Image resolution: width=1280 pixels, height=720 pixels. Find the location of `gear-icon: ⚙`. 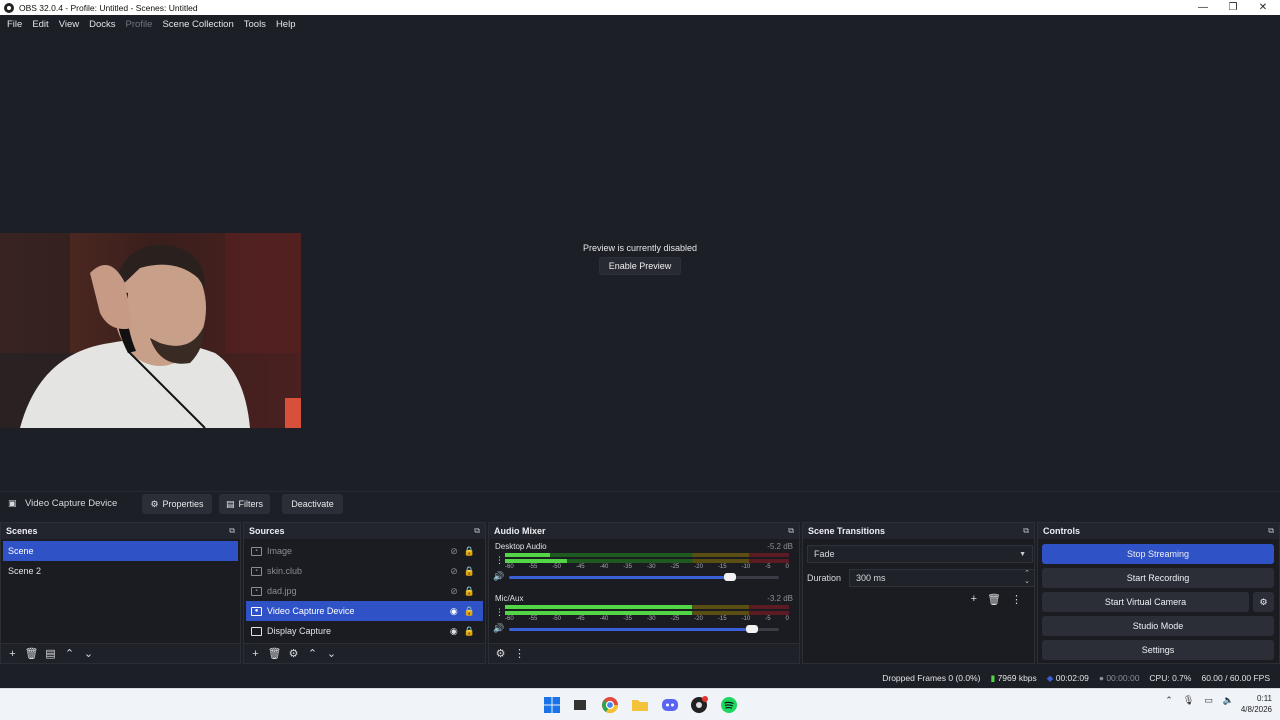

gear-icon: ⚙ is located at coordinates (154, 503).